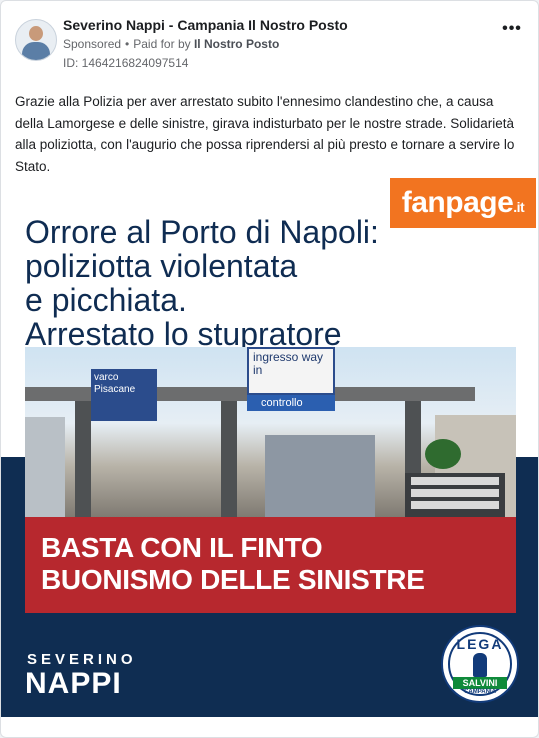 The image size is (539, 738). I want to click on avatar, so click(36, 40).